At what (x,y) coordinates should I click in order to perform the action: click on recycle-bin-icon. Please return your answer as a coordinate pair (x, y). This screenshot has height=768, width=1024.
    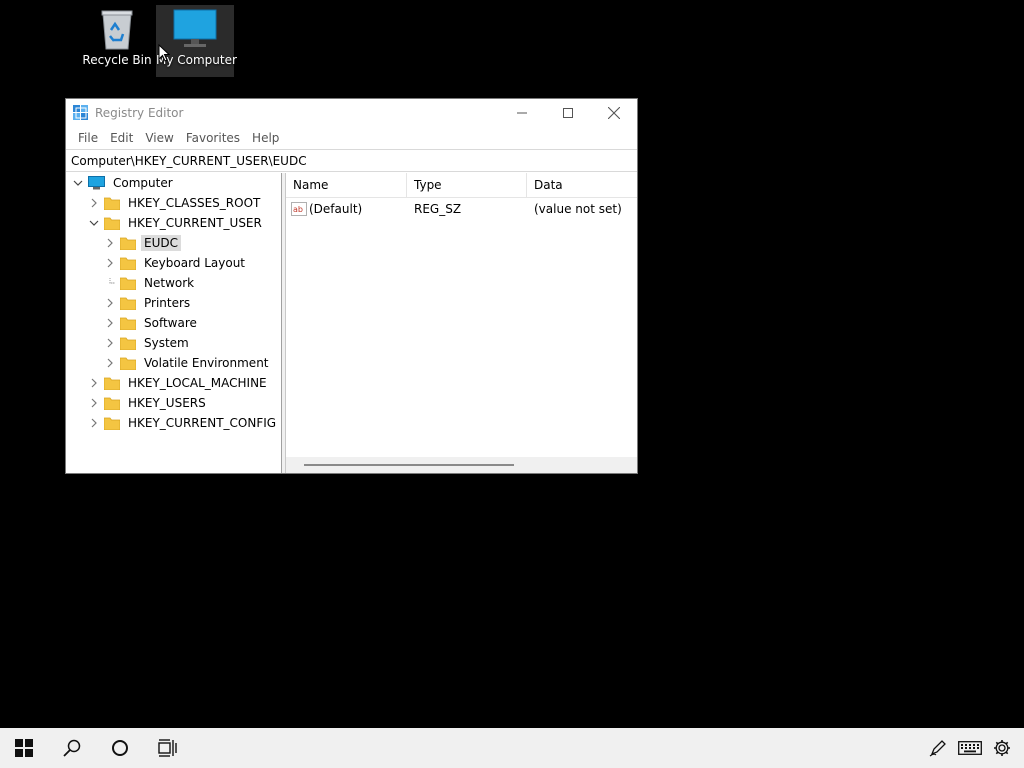
    Looking at the image, I should click on (117, 29).